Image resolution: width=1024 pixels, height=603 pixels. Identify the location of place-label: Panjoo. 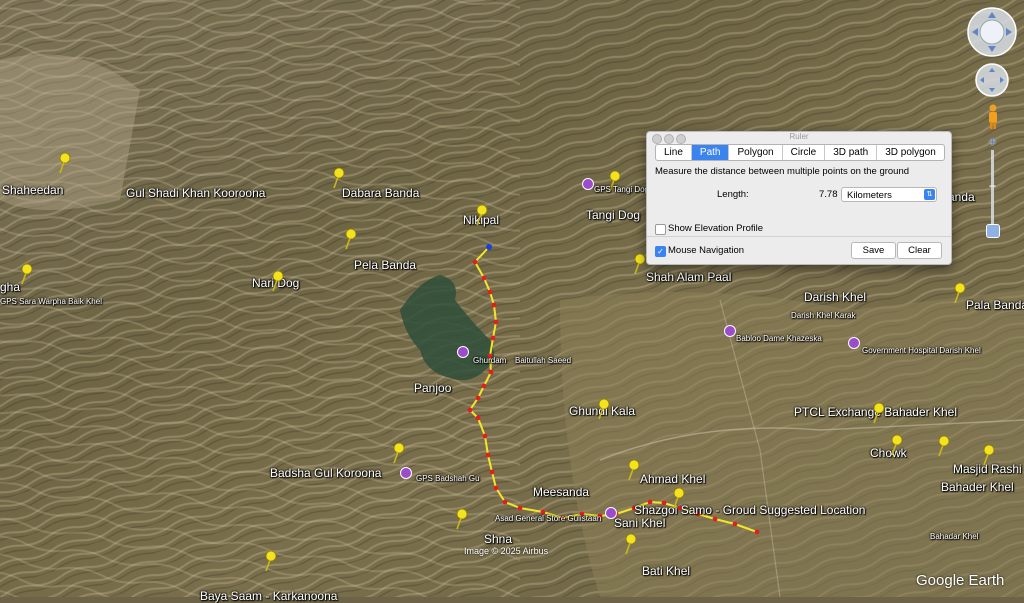
(432, 388).